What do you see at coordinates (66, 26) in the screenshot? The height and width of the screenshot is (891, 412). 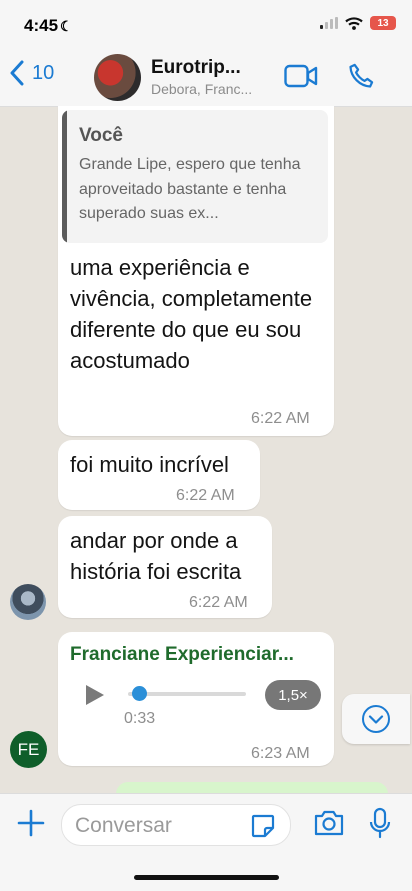 I see `moon-icon: ☾` at bounding box center [66, 26].